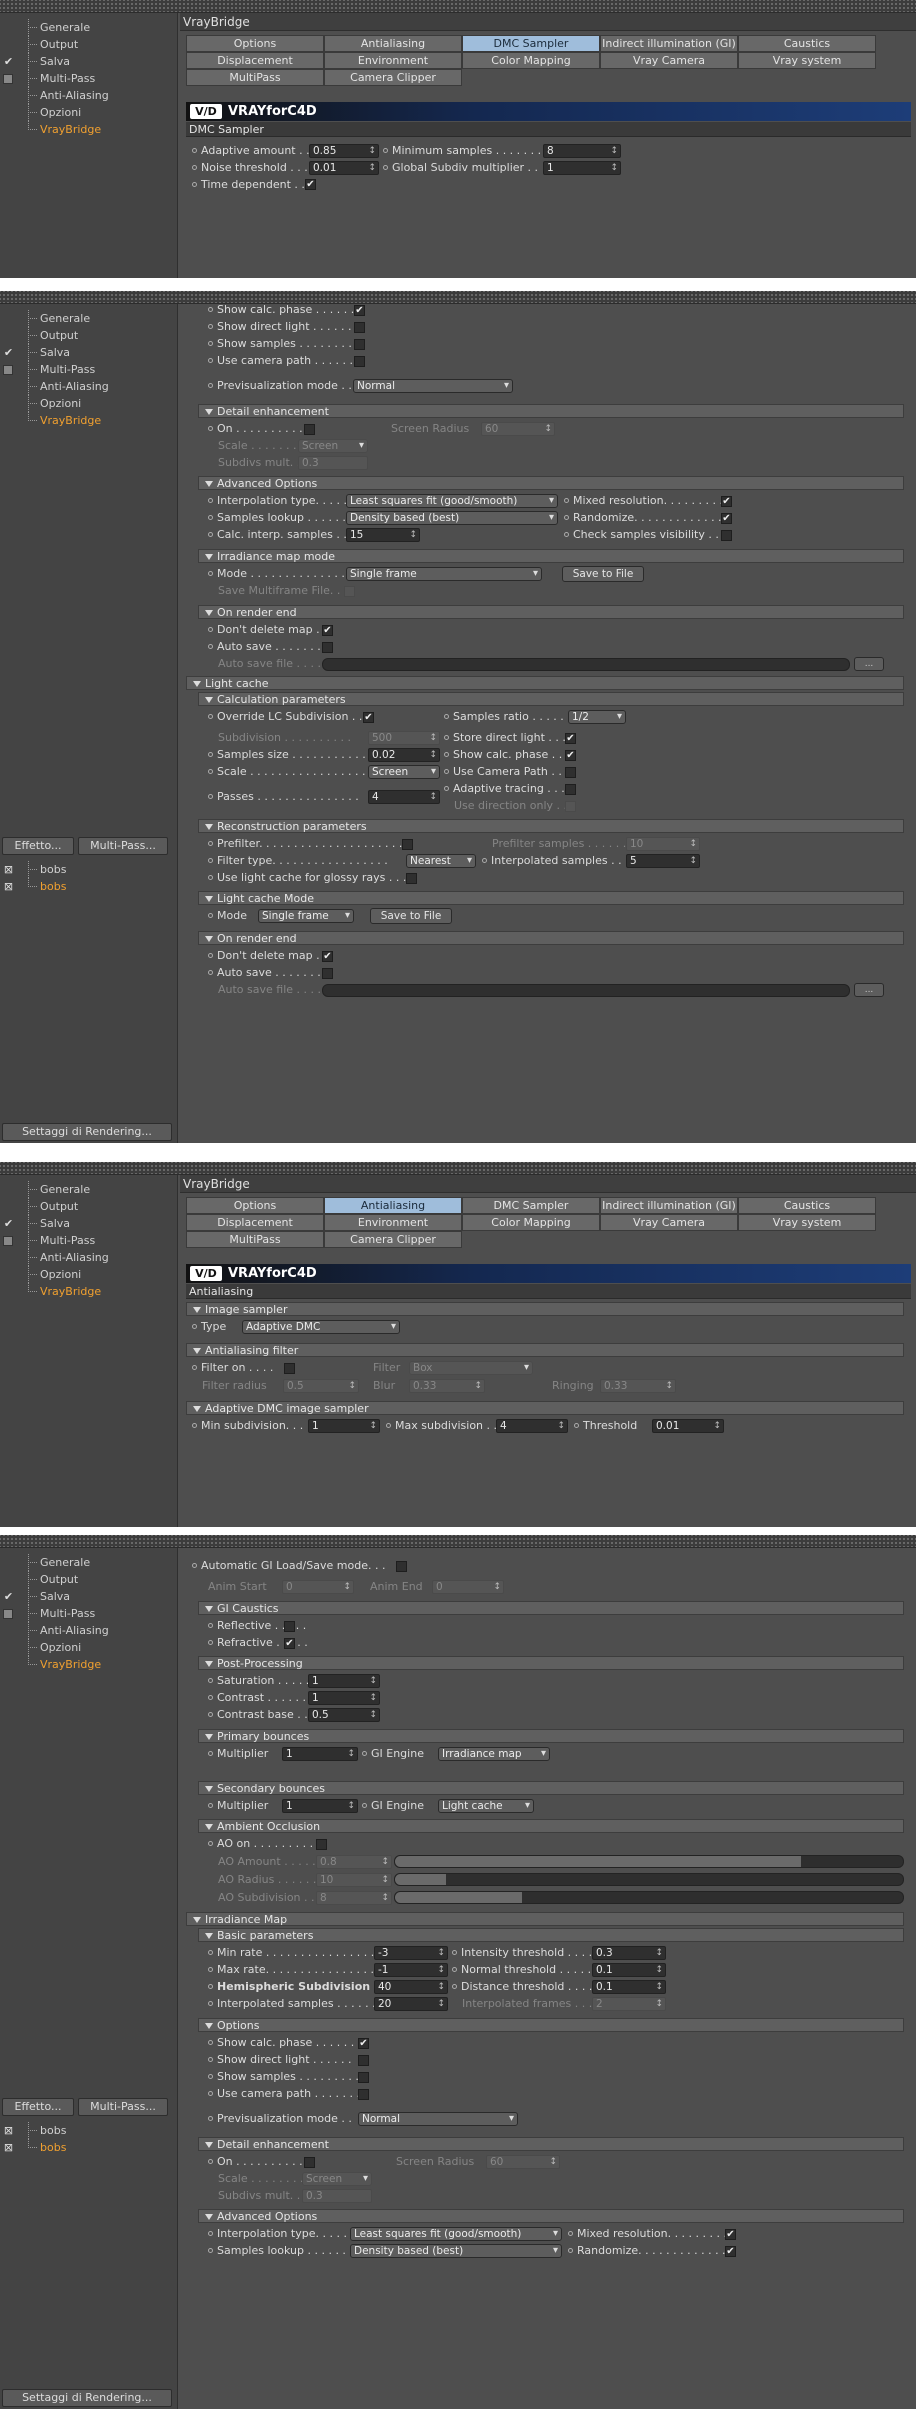  I want to click on use-direction-only-checkbox, so click(570, 806).